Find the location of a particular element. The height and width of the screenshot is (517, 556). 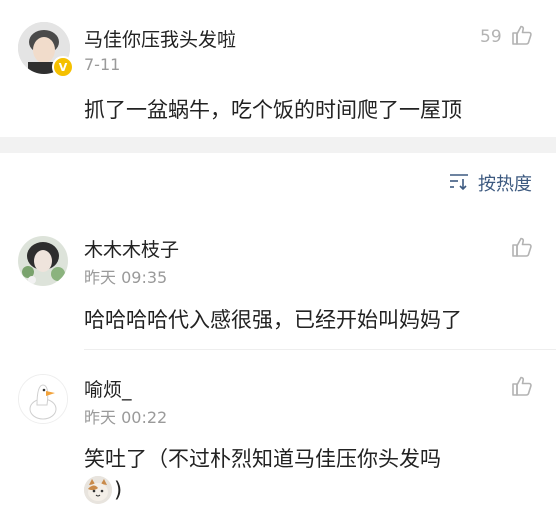

reply-text: 笑吐了（不过朴烈知道马佳压你头发吗 is located at coordinates (262, 459).